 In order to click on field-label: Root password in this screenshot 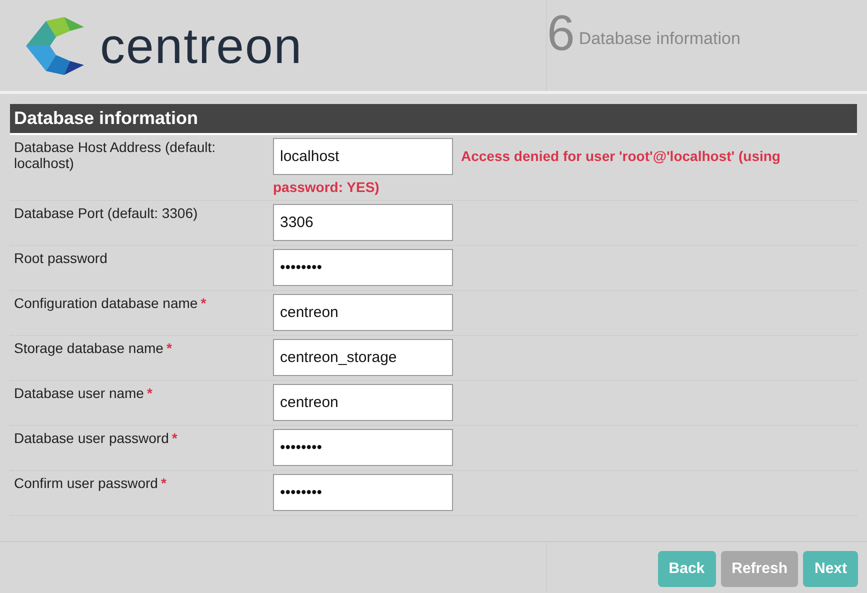, I will do `click(61, 258)`.